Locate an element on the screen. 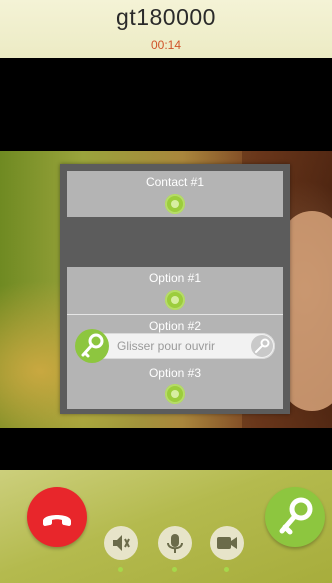 The height and width of the screenshot is (583, 332). speaker-button is located at coordinates (121, 543).